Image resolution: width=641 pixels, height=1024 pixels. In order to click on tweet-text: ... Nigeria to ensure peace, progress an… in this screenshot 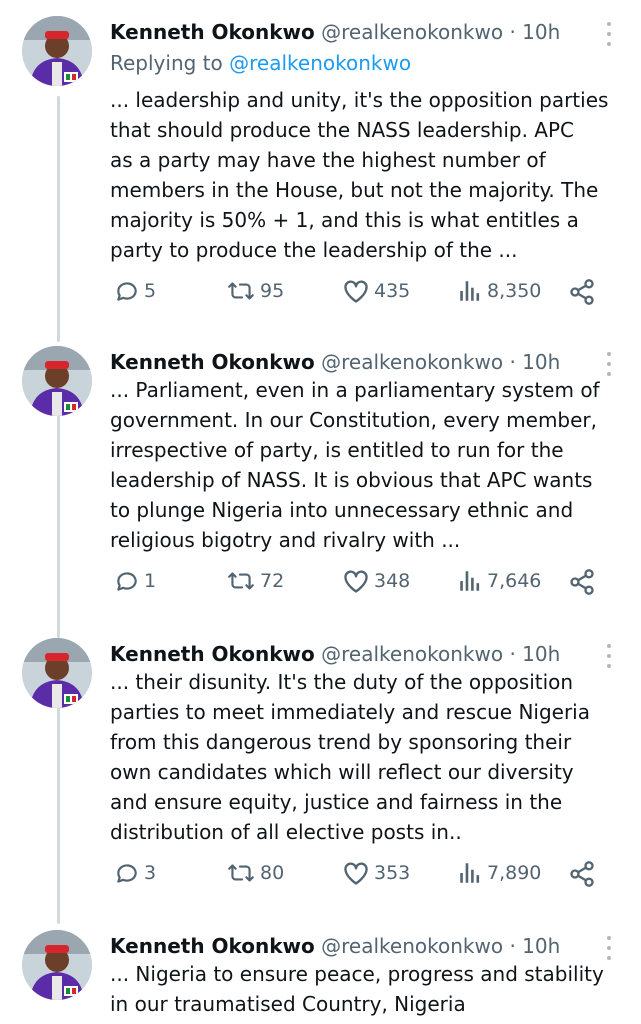, I will do `click(357, 989)`.